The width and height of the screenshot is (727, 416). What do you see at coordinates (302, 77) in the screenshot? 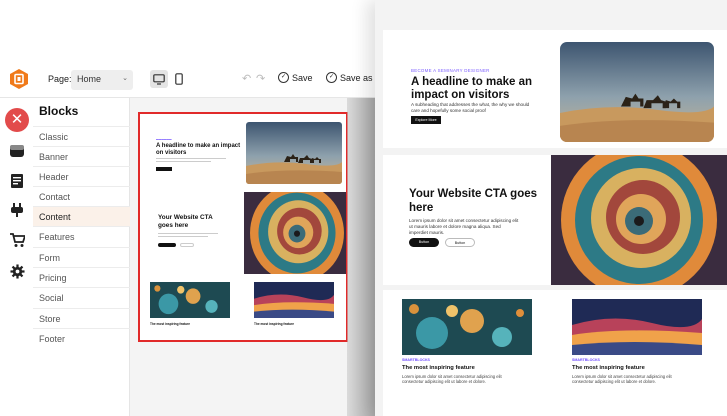
I see `save-label: Save` at bounding box center [302, 77].